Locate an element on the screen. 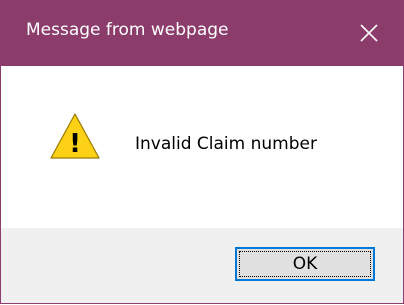 Image resolution: width=404 pixels, height=305 pixels. close-button is located at coordinates (369, 33).